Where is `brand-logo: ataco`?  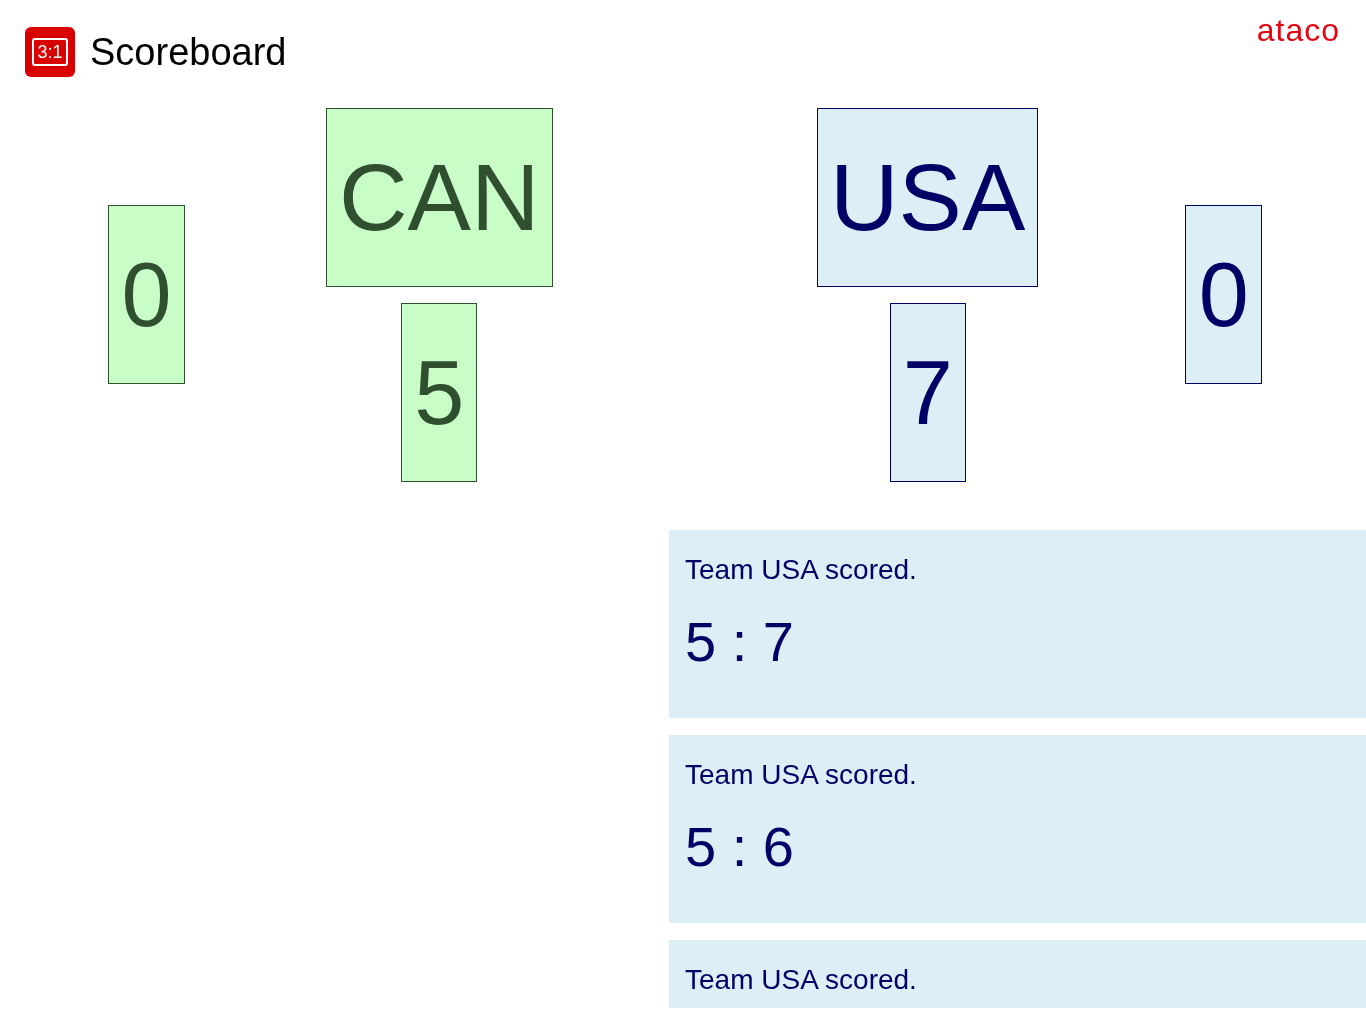
brand-logo: ataco is located at coordinates (1298, 30).